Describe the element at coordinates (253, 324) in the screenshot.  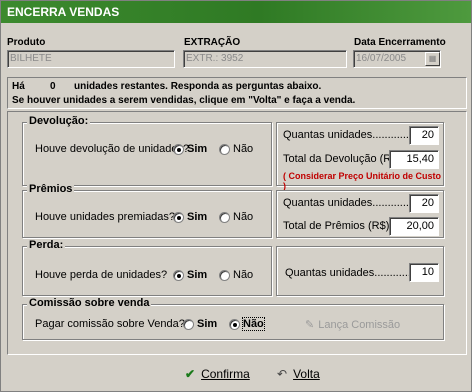
I see `comissao-nao-label: Não` at that location.